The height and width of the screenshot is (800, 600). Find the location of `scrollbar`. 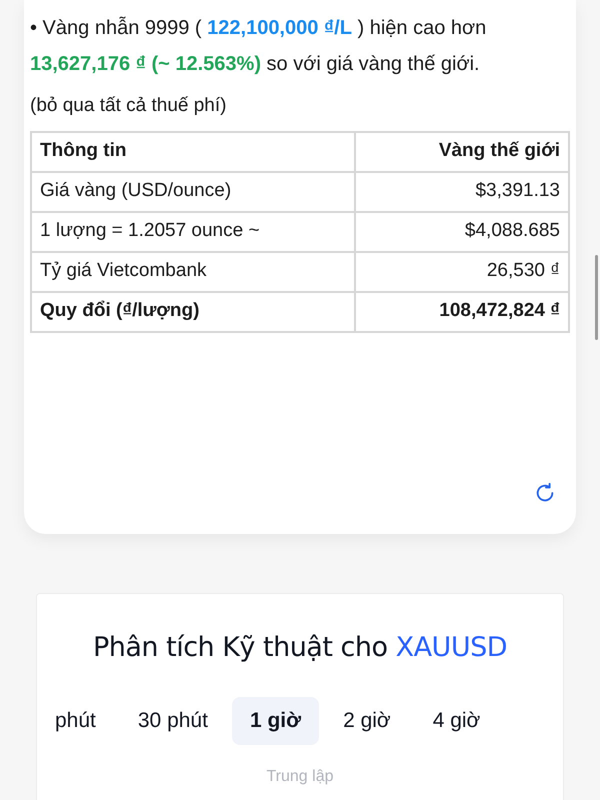

scrollbar is located at coordinates (596, 297).